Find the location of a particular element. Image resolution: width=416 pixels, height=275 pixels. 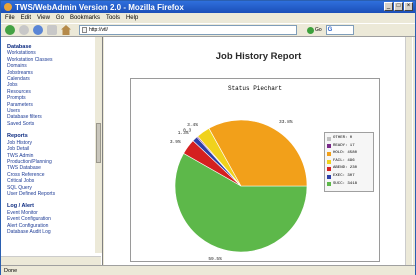

legend-entry: READY: 17 is located at coordinates (349, 147).